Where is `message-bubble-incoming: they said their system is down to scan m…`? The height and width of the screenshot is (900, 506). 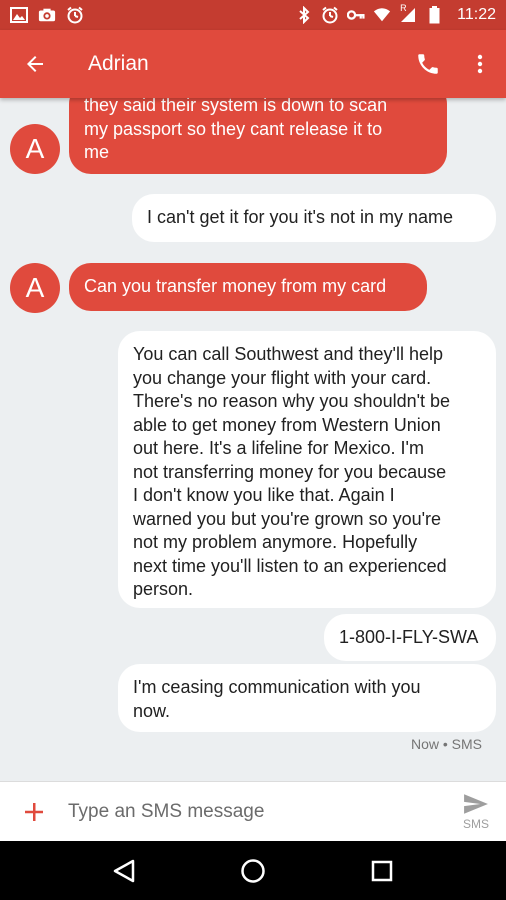
message-bubble-incoming: they said their system is down to scan m… is located at coordinates (258, 136).